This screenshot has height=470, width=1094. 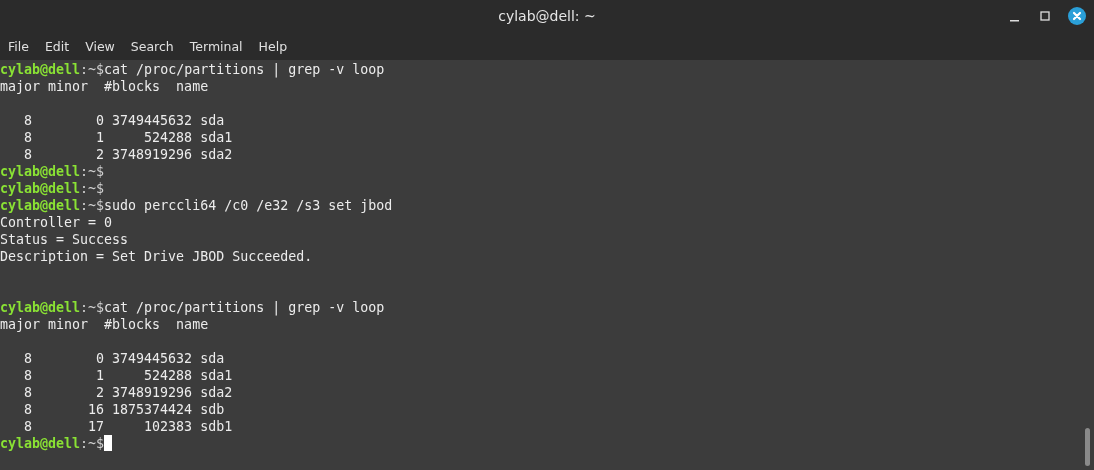 What do you see at coordinates (156, 46) in the screenshot?
I see `menu-item: Search` at bounding box center [156, 46].